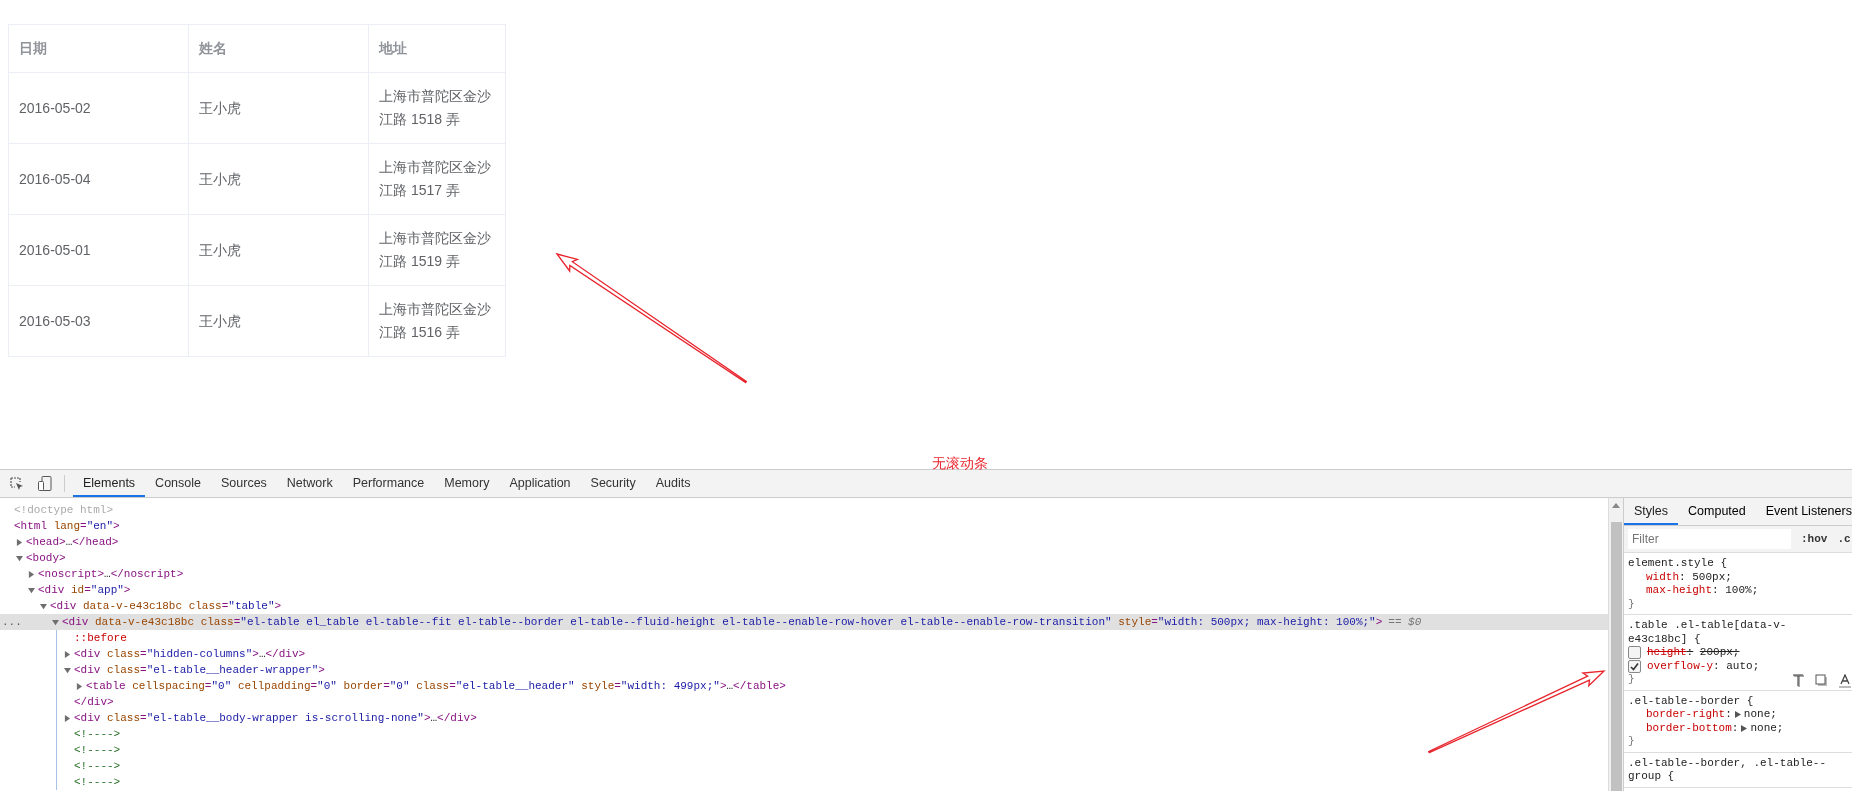 The height and width of the screenshot is (791, 1852). Describe the element at coordinates (1709, 539) in the screenshot. I see `filter-field: Filter` at that location.